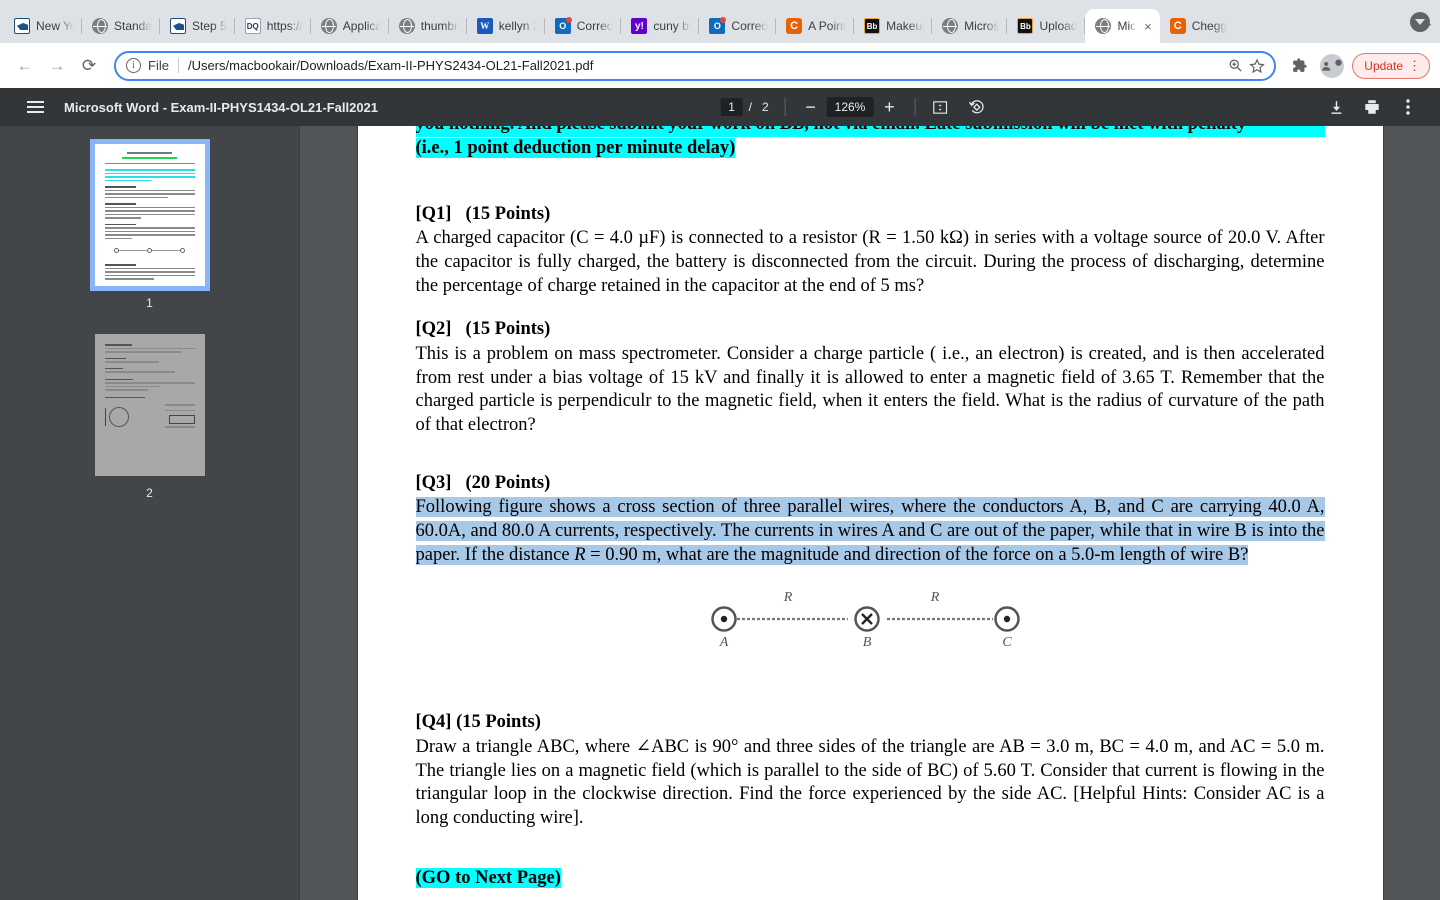 Image resolution: width=1440 pixels, height=900 pixels. I want to click on more-options-icon, so click(1408, 107).